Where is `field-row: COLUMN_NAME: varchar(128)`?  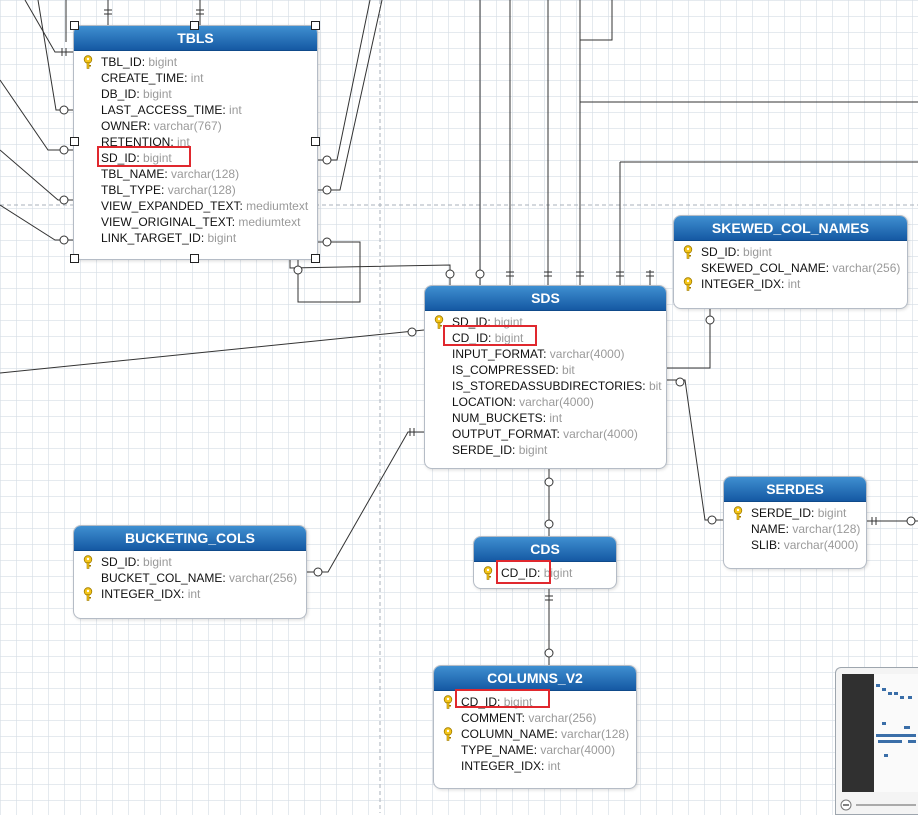 field-row: COLUMN_NAME: varchar(128) is located at coordinates (535, 734).